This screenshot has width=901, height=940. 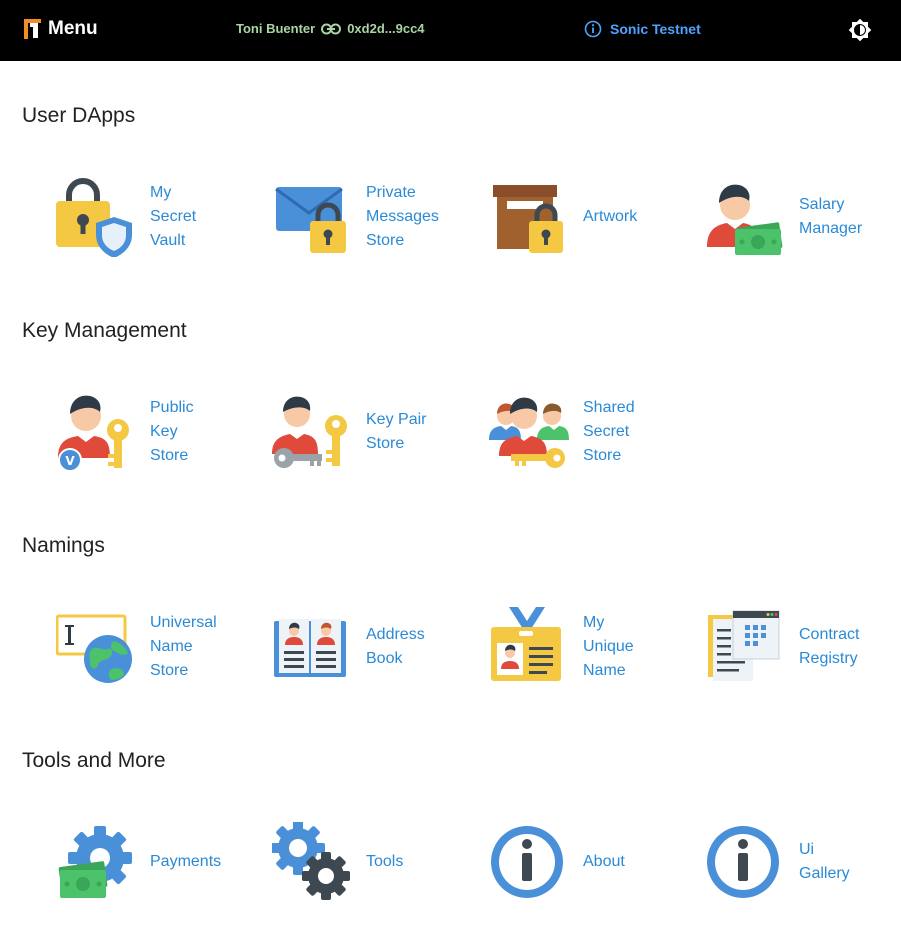 I want to click on envelope-lock-icon, so click(x=310, y=220).